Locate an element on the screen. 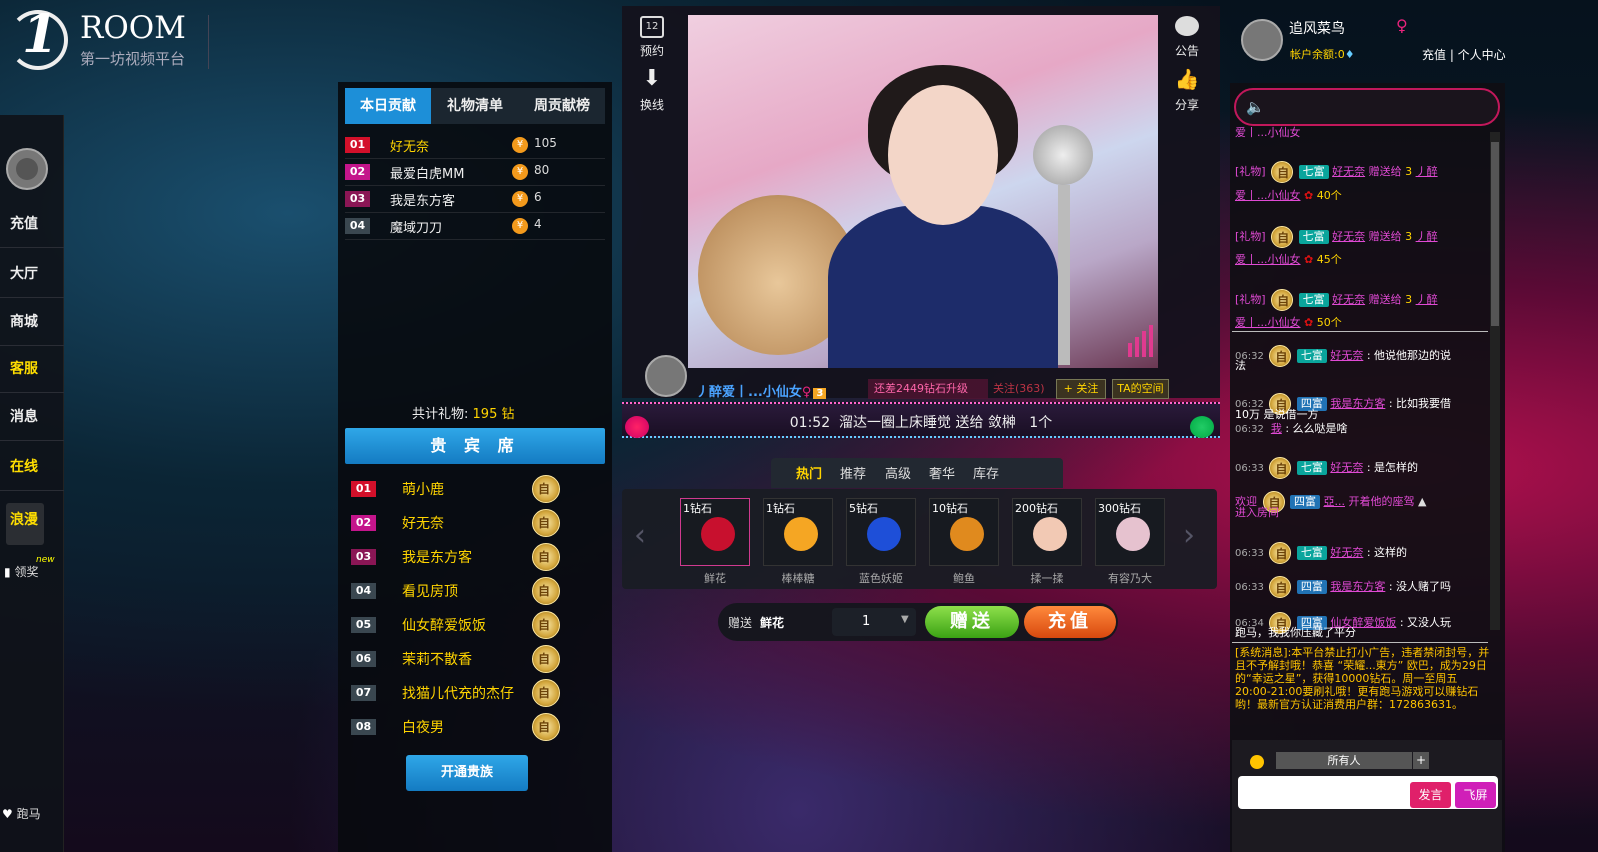  gift-item-abalone: 10钻石 is located at coordinates (964, 532).